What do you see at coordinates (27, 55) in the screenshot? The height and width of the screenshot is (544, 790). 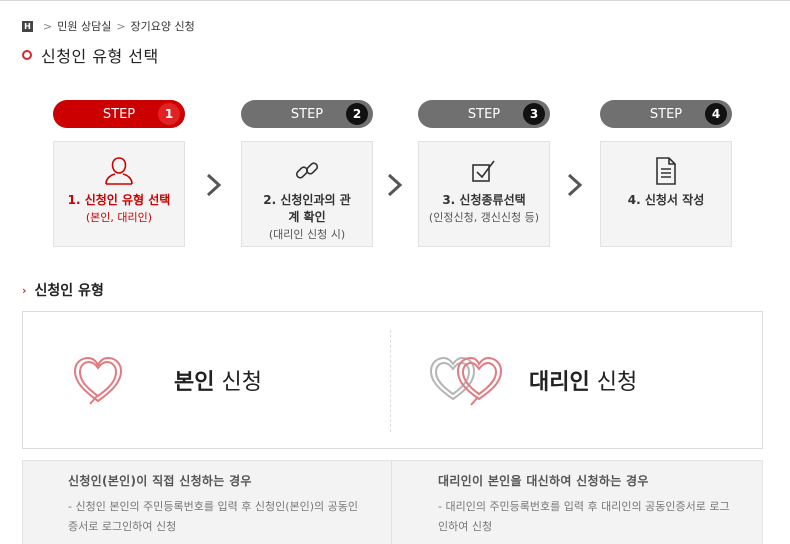 I see `circle-bullet-icon` at bounding box center [27, 55].